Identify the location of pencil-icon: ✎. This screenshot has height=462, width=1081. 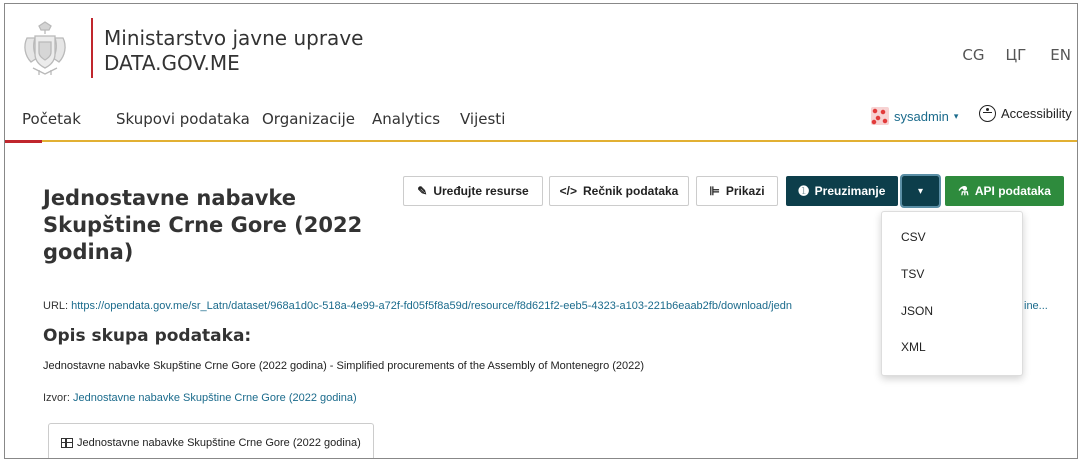
(422, 191).